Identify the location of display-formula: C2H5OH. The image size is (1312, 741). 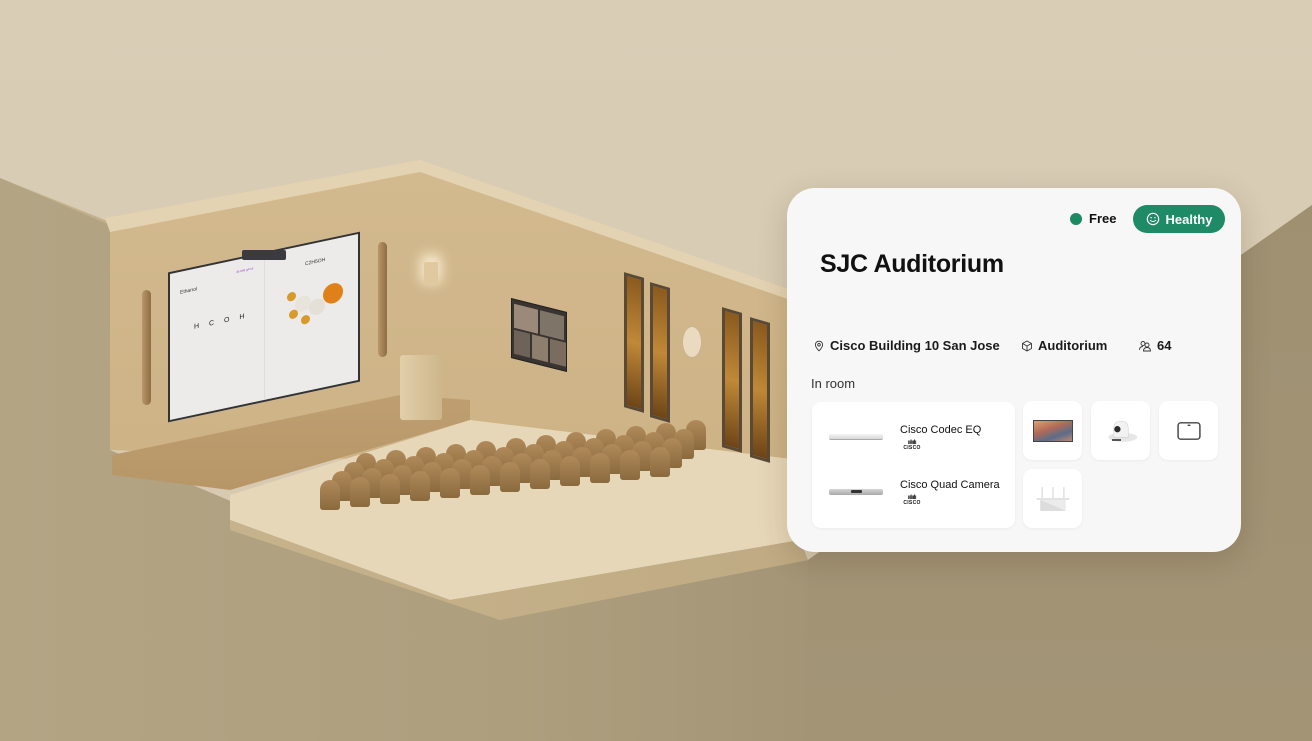
(315, 262).